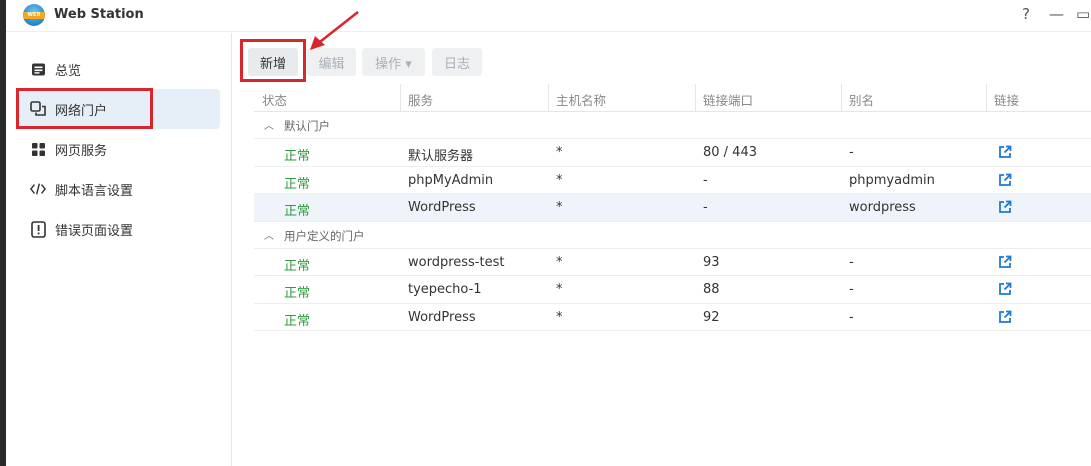  What do you see at coordinates (882, 207) in the screenshot?
I see `alias-value: wordpress` at bounding box center [882, 207].